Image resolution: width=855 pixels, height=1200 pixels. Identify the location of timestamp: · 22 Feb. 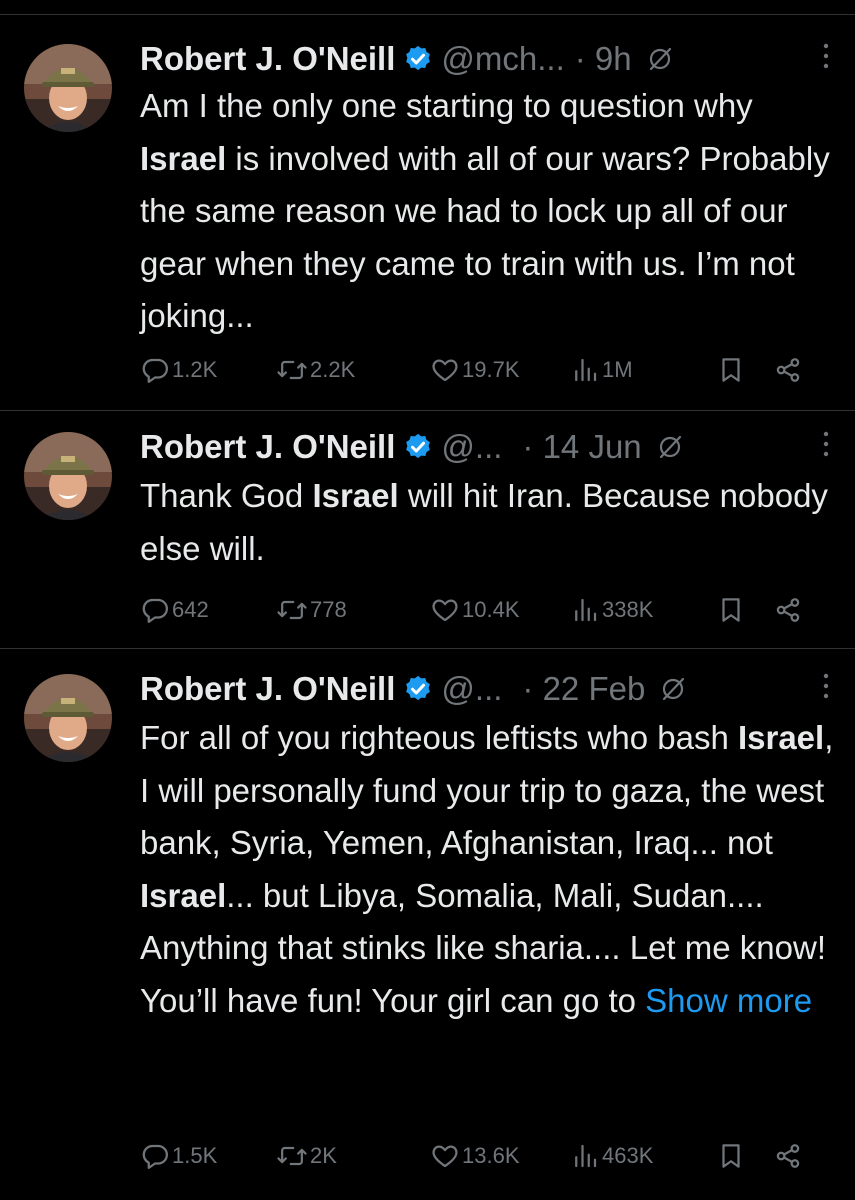
(583, 689).